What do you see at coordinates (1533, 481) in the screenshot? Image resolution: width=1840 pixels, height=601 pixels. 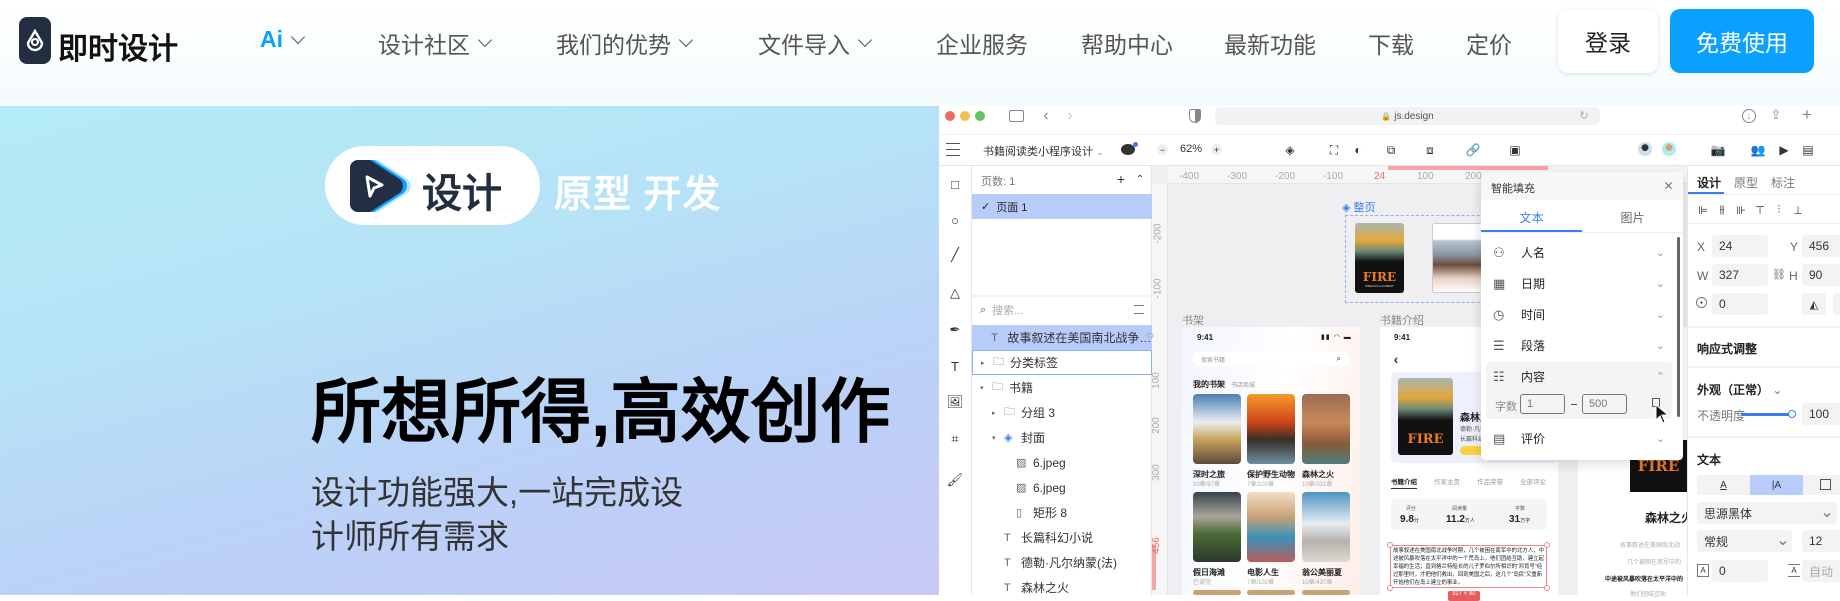 I see `intro-tab: 全部评论` at bounding box center [1533, 481].